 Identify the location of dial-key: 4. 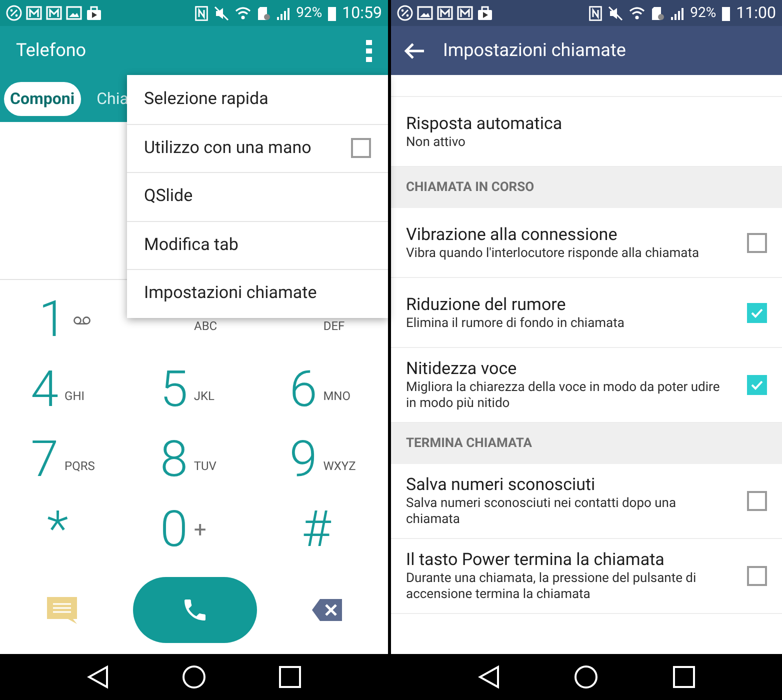
(44, 390).